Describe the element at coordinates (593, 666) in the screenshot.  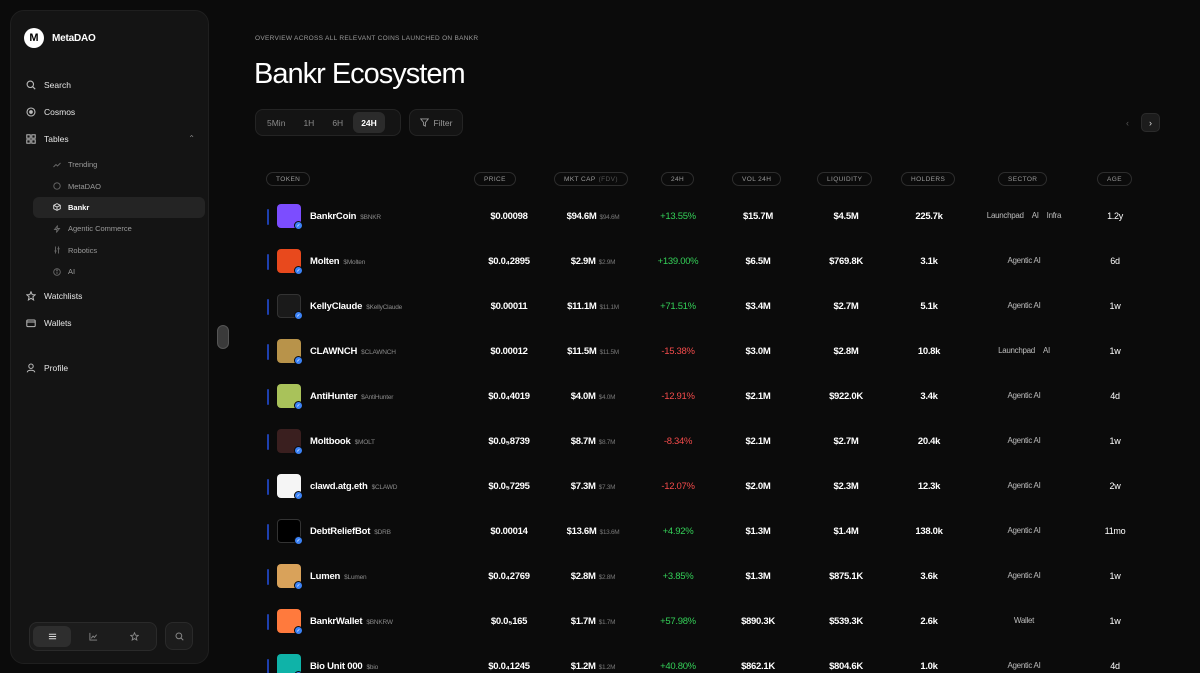
I see `cell-mcap: $1.2M $1.2M` at that location.